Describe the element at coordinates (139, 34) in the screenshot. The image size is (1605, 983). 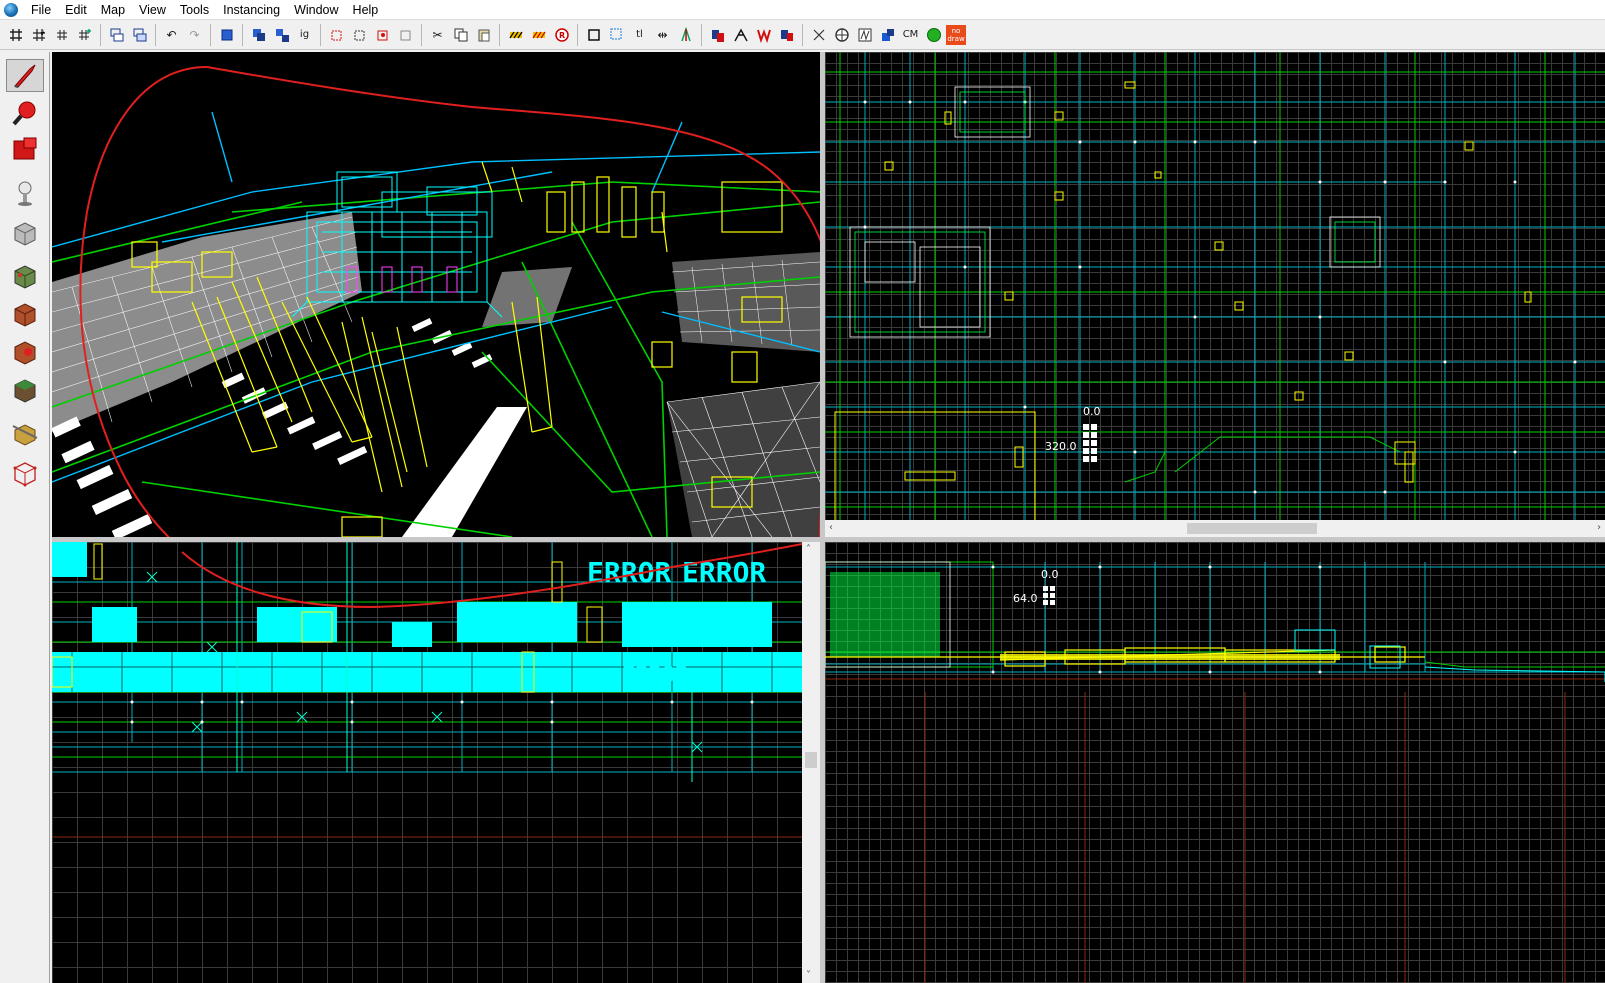
I see `save-window-state-icon` at that location.